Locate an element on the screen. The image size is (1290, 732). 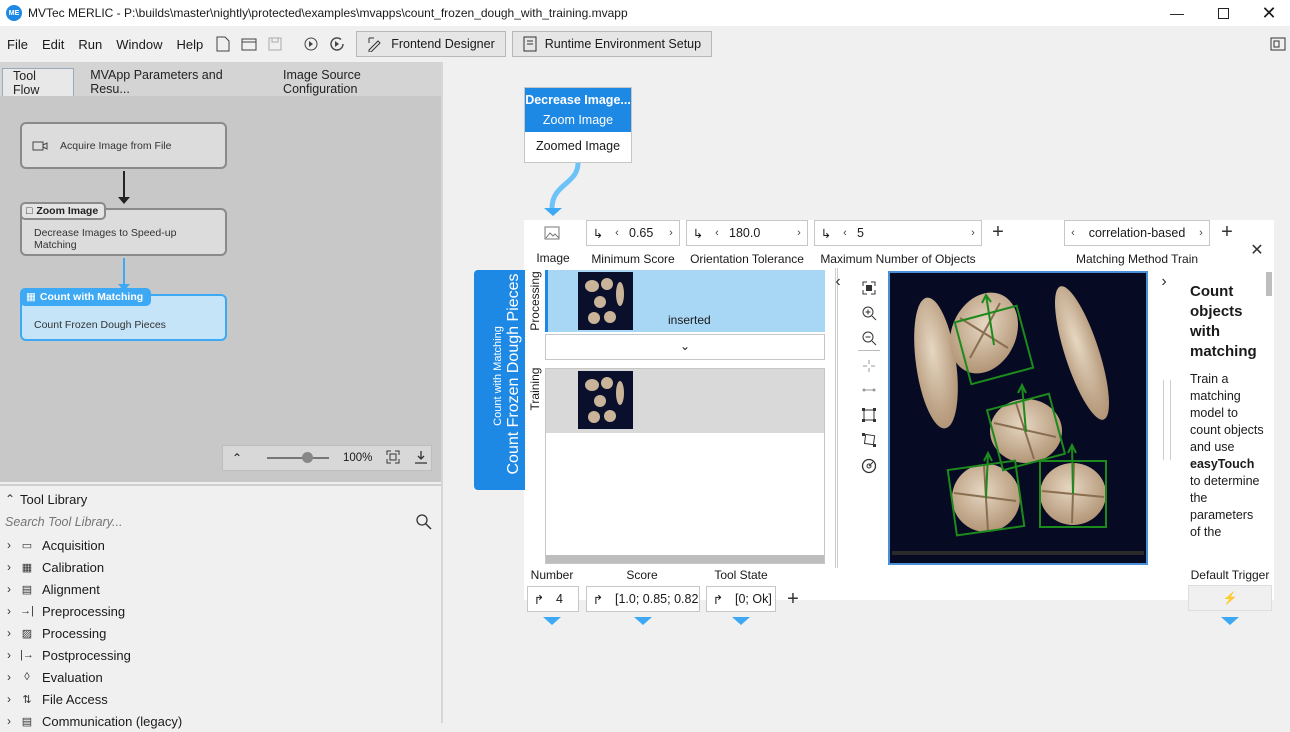
library-item-evaluation: › ◊ Evaluation is located at coordinates (220, 677).